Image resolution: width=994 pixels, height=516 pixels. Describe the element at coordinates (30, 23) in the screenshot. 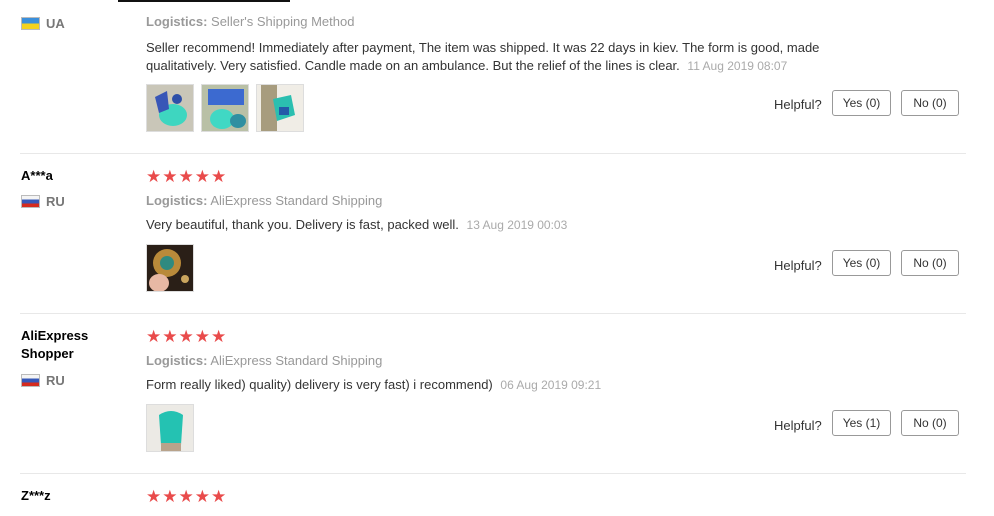

I see `flag-ua-icon` at that location.